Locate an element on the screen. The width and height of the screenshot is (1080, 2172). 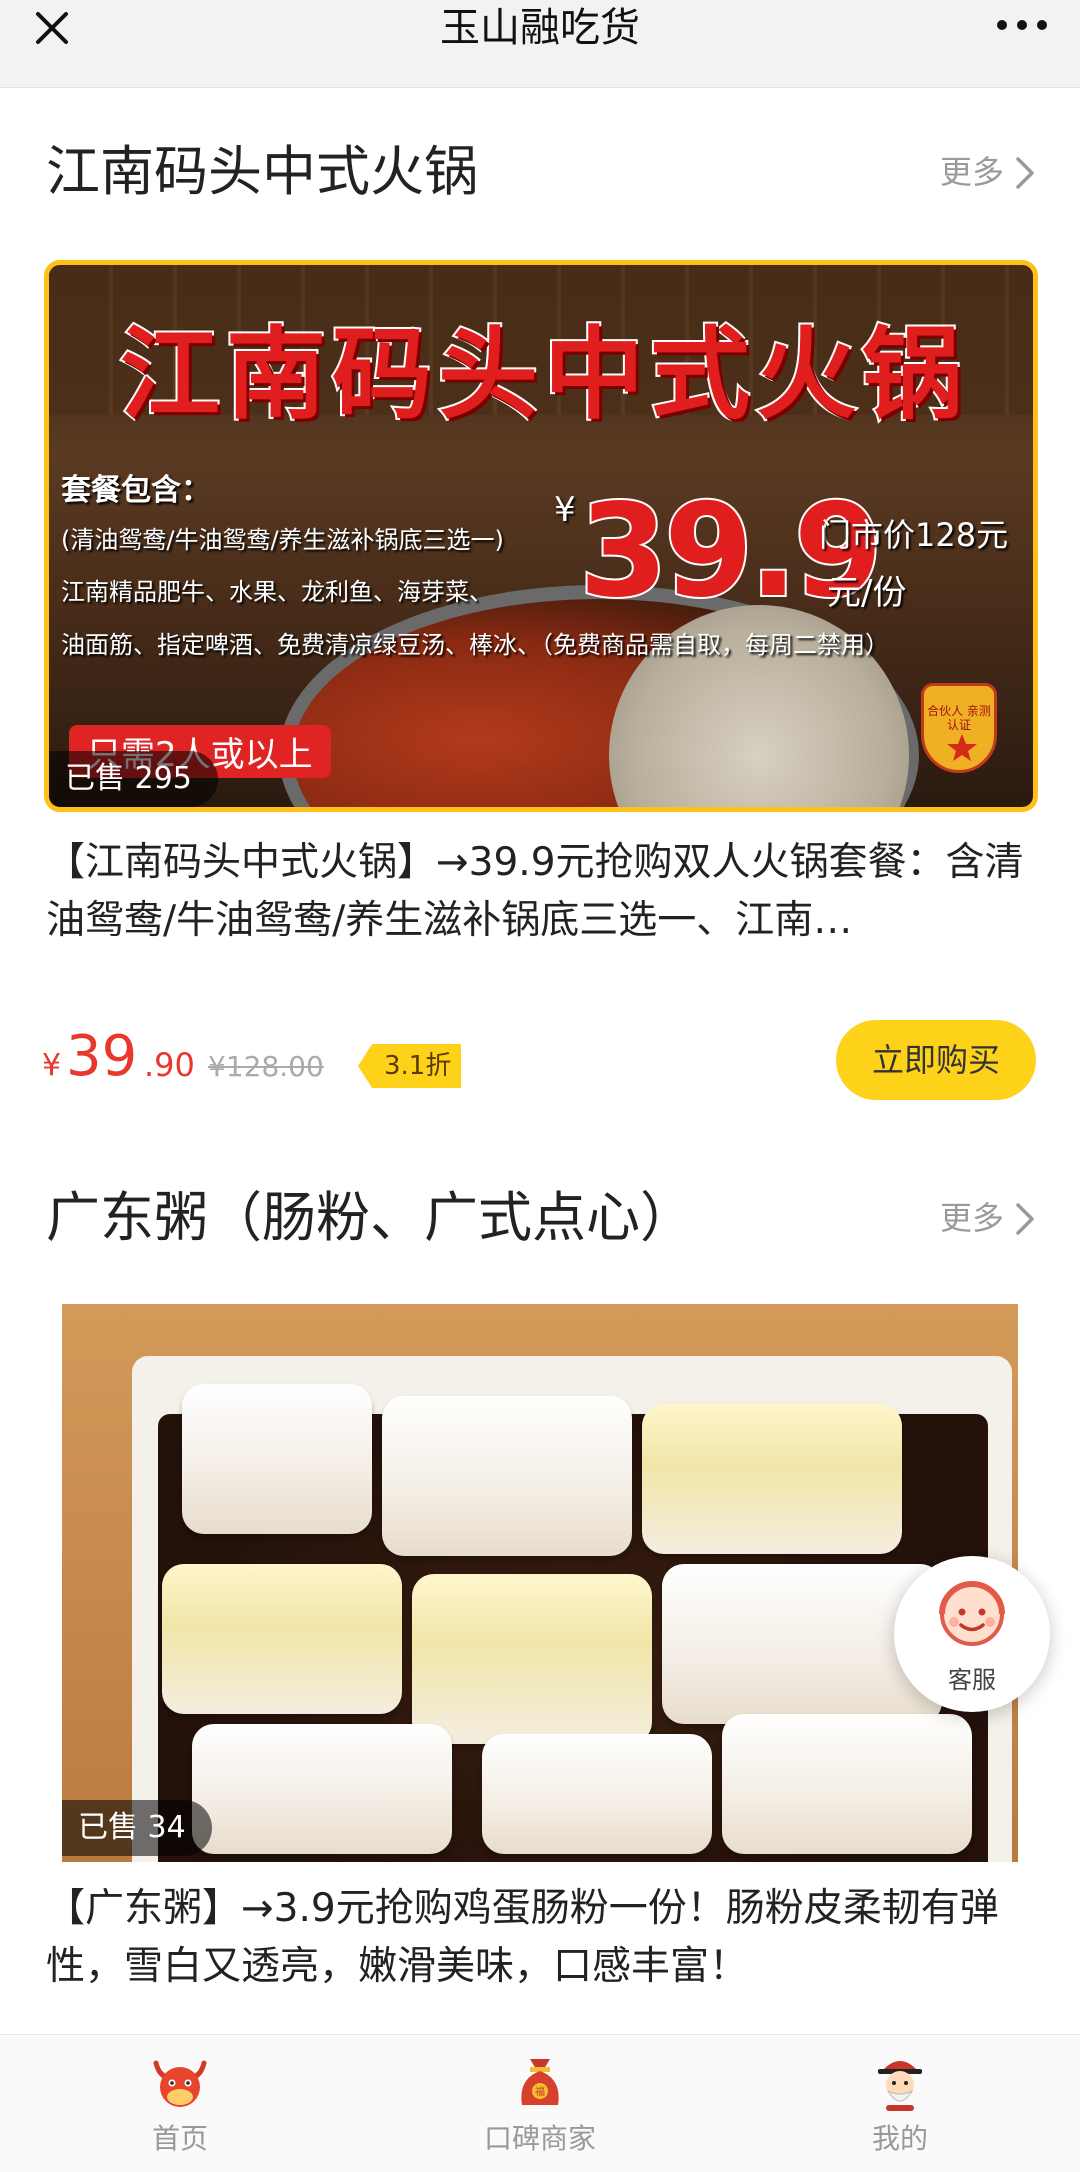
tab-label: 我的 is located at coordinates (899, 2138).